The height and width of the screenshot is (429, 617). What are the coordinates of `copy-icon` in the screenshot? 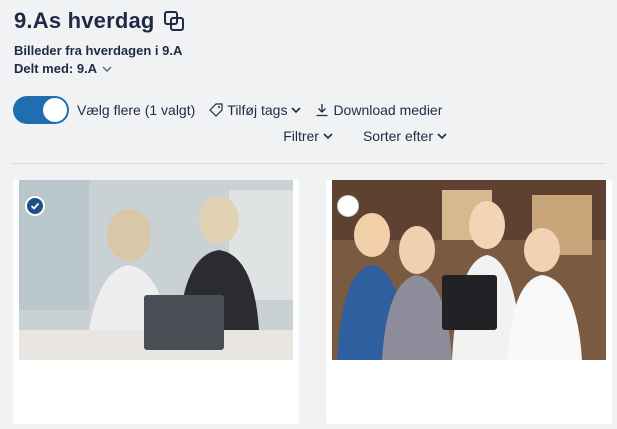 It's located at (174, 21).